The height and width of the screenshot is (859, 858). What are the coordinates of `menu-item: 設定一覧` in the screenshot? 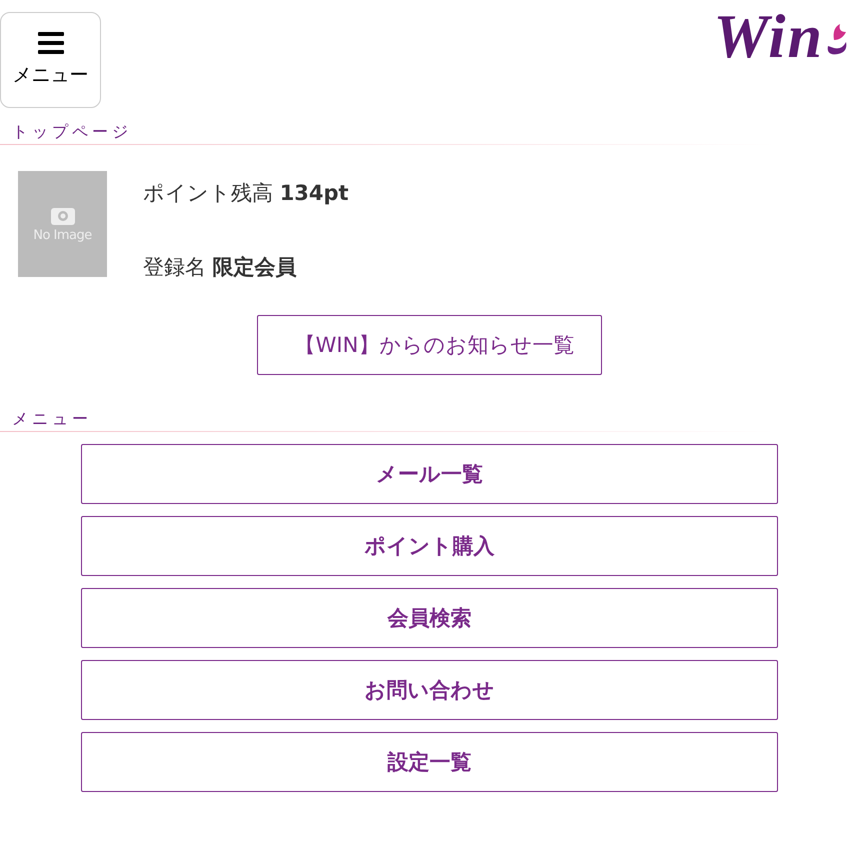 It's located at (429, 762).